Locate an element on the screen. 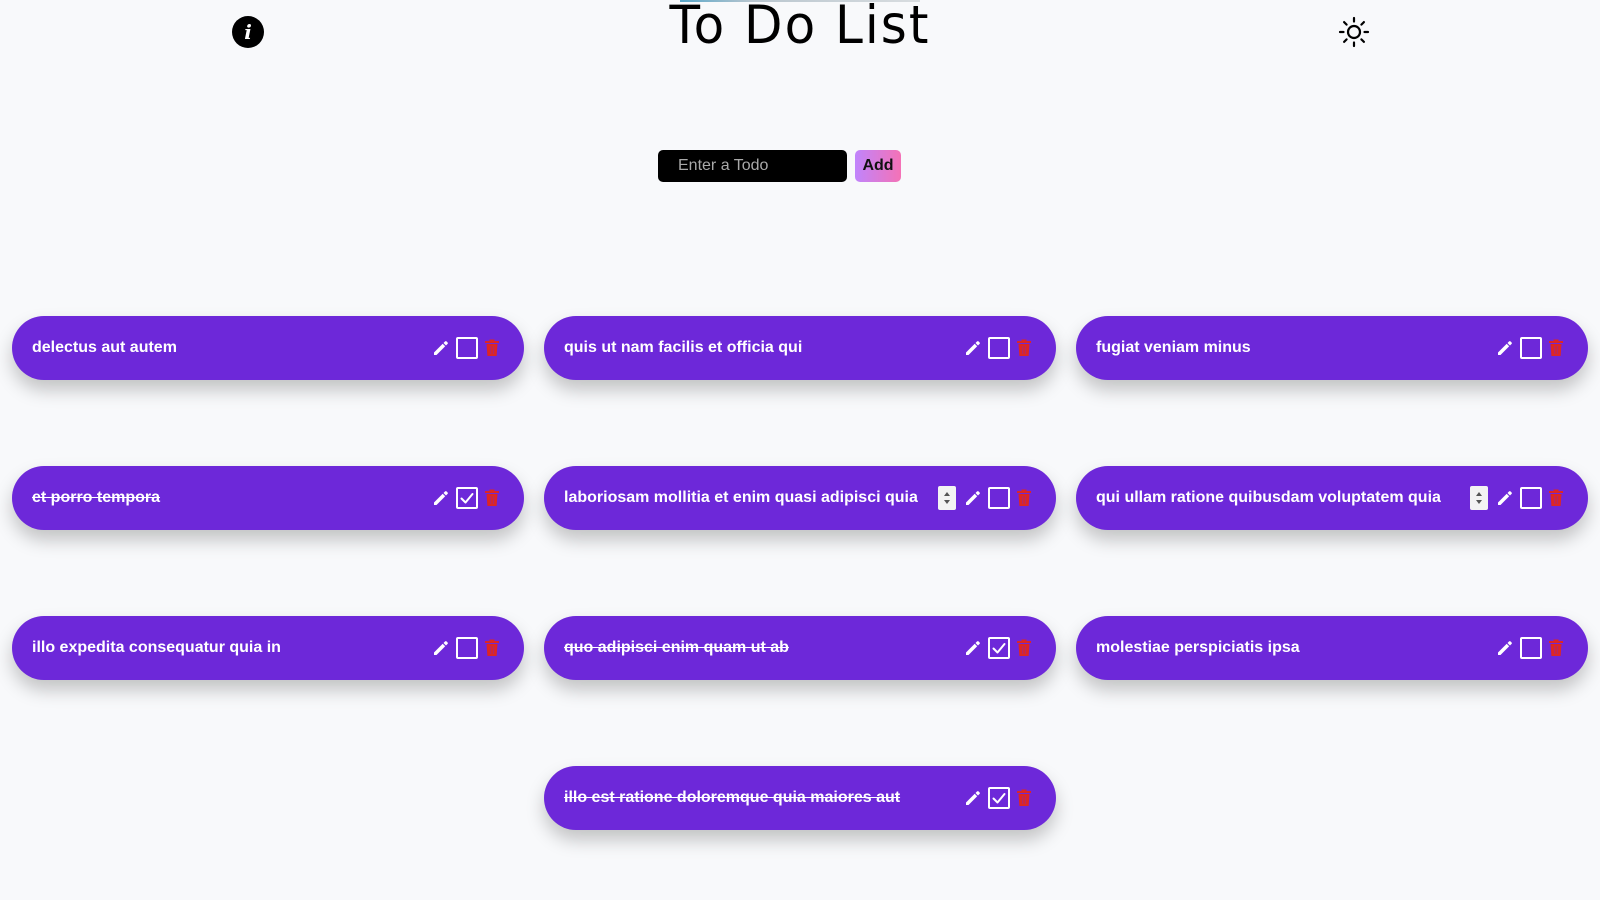  todo-input is located at coordinates (752, 166).